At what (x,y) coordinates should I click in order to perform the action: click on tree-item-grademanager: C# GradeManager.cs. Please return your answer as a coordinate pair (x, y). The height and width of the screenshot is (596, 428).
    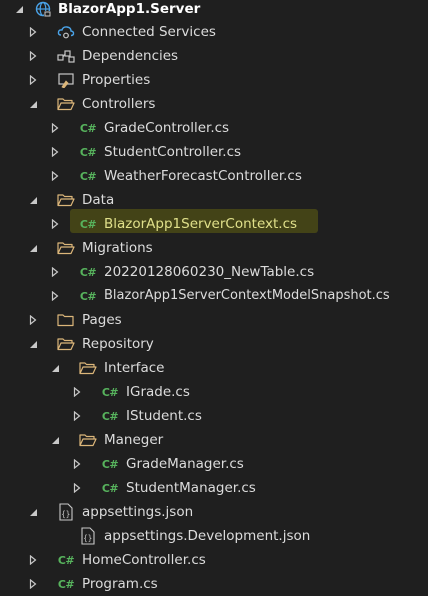
    Looking at the image, I should click on (214, 464).